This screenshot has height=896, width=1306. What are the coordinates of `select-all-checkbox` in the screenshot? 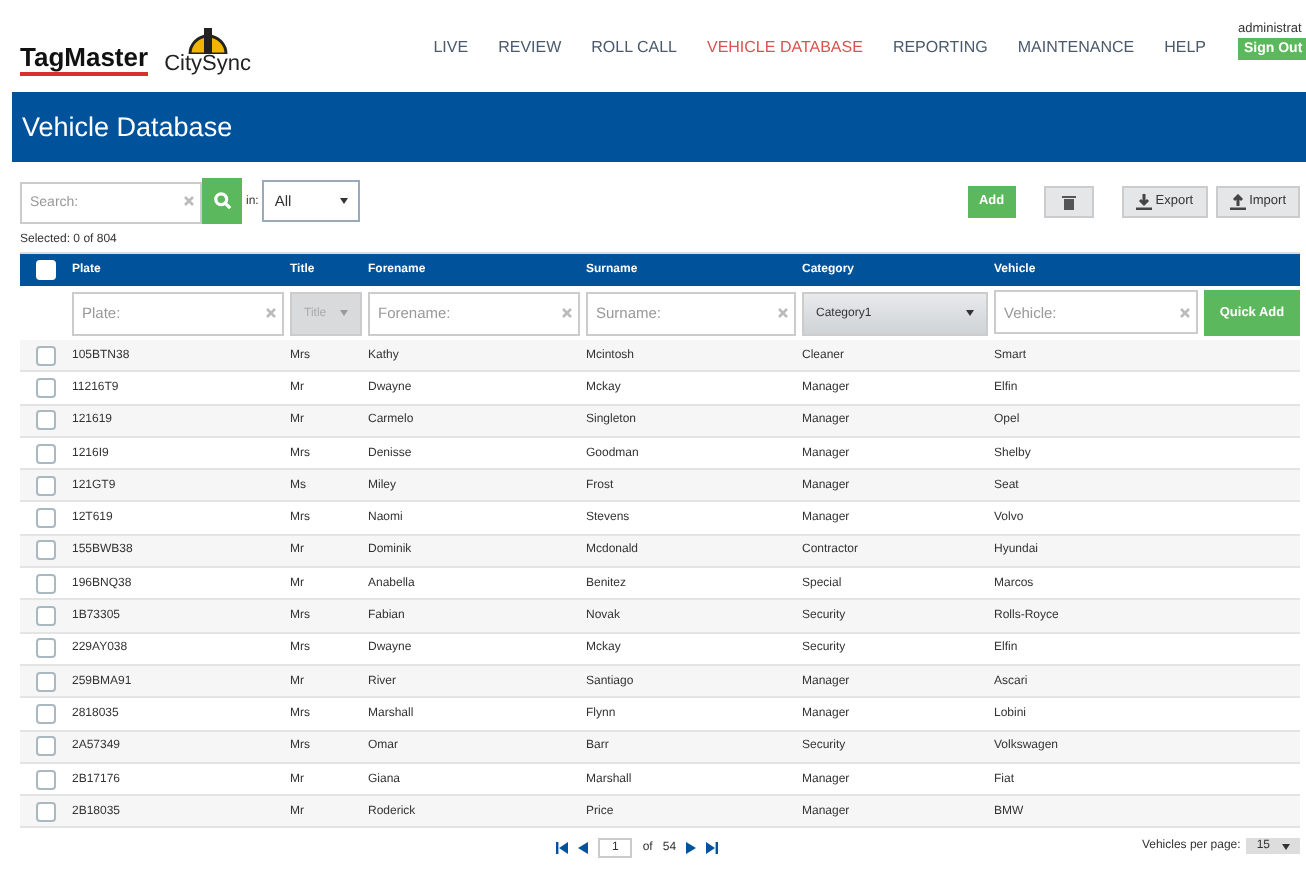 It's located at (46, 270).